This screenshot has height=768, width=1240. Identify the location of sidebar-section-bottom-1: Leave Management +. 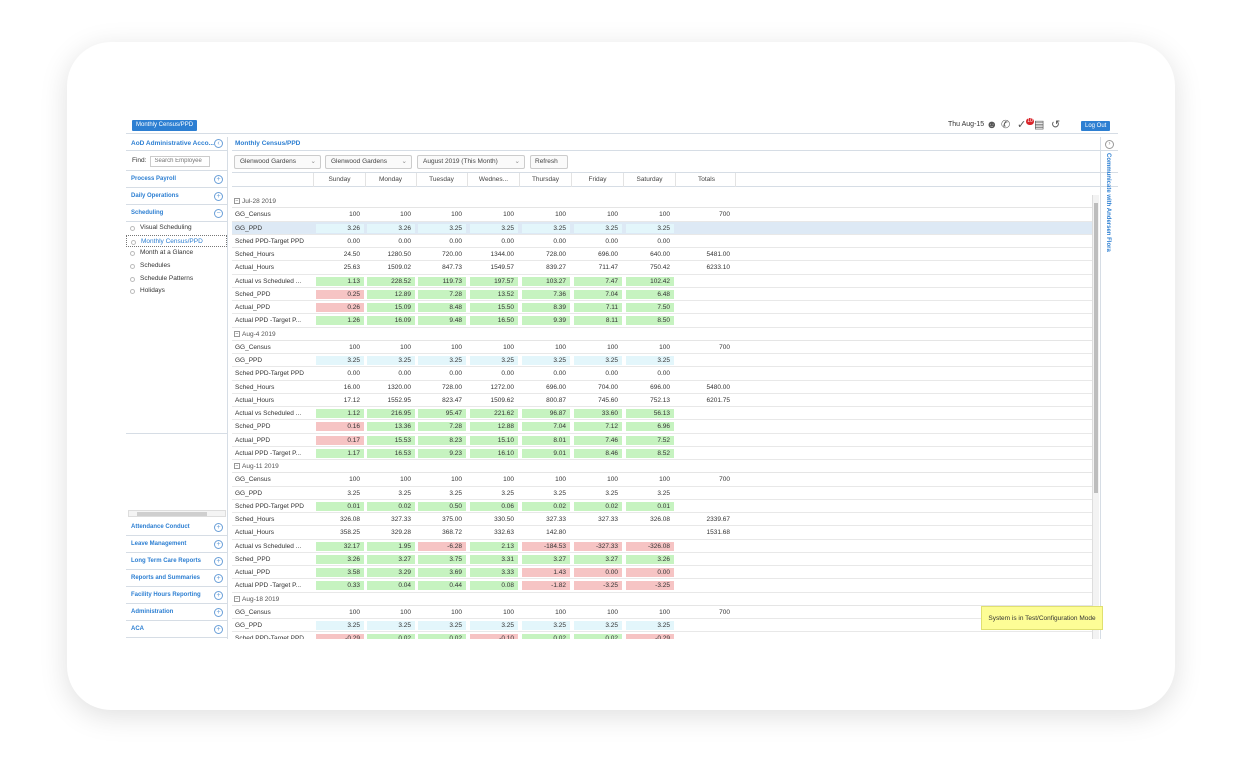
(176, 544).